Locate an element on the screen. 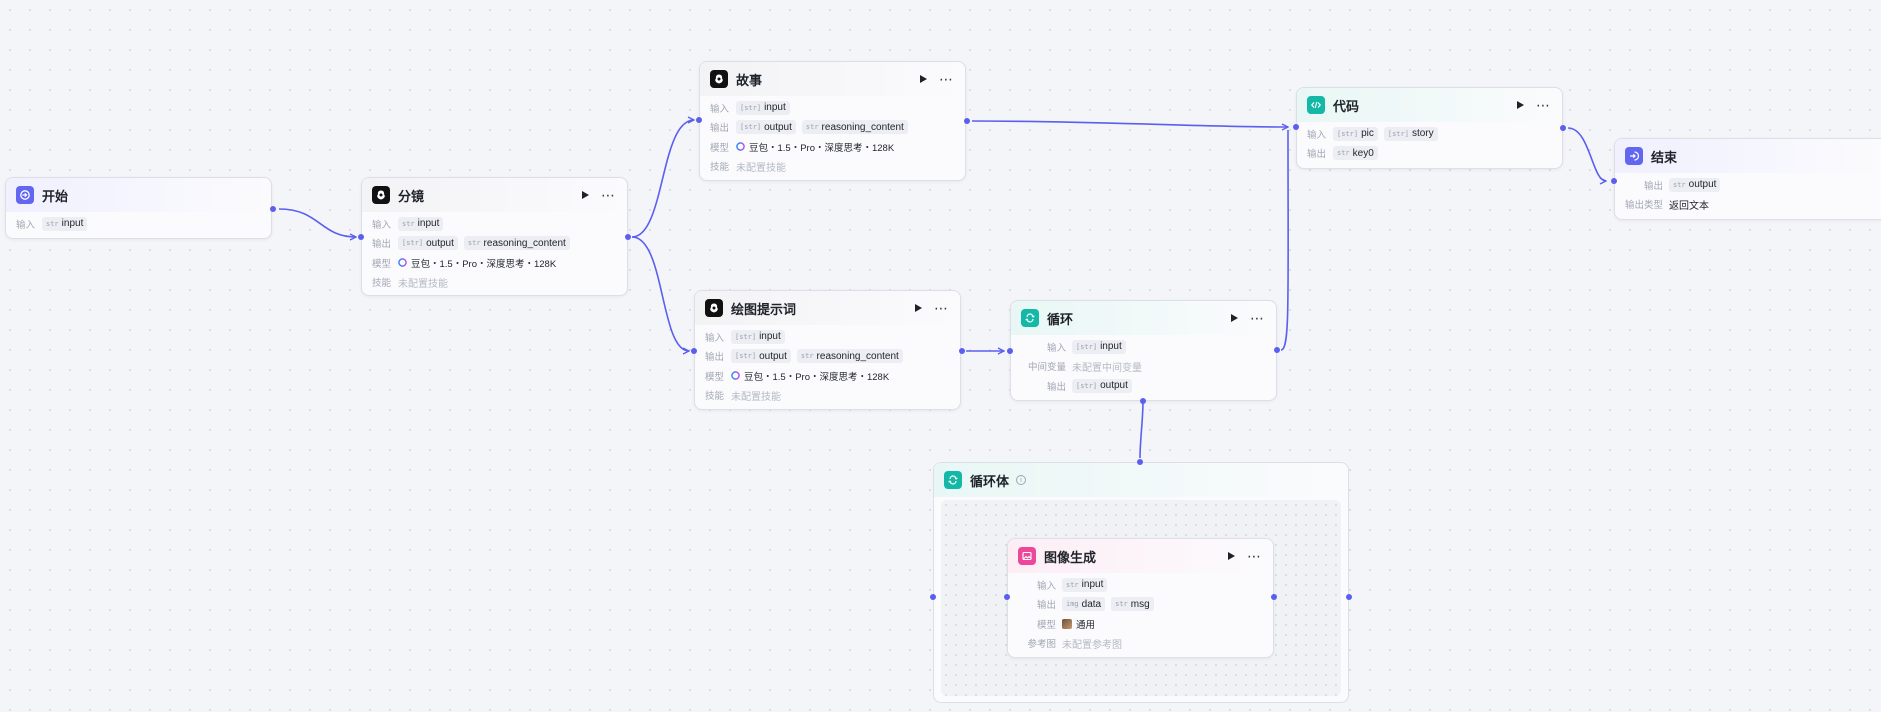 This screenshot has width=1881, height=712. output-row: 输出 [str] output str reasoning_content is located at coordinates (832, 128).